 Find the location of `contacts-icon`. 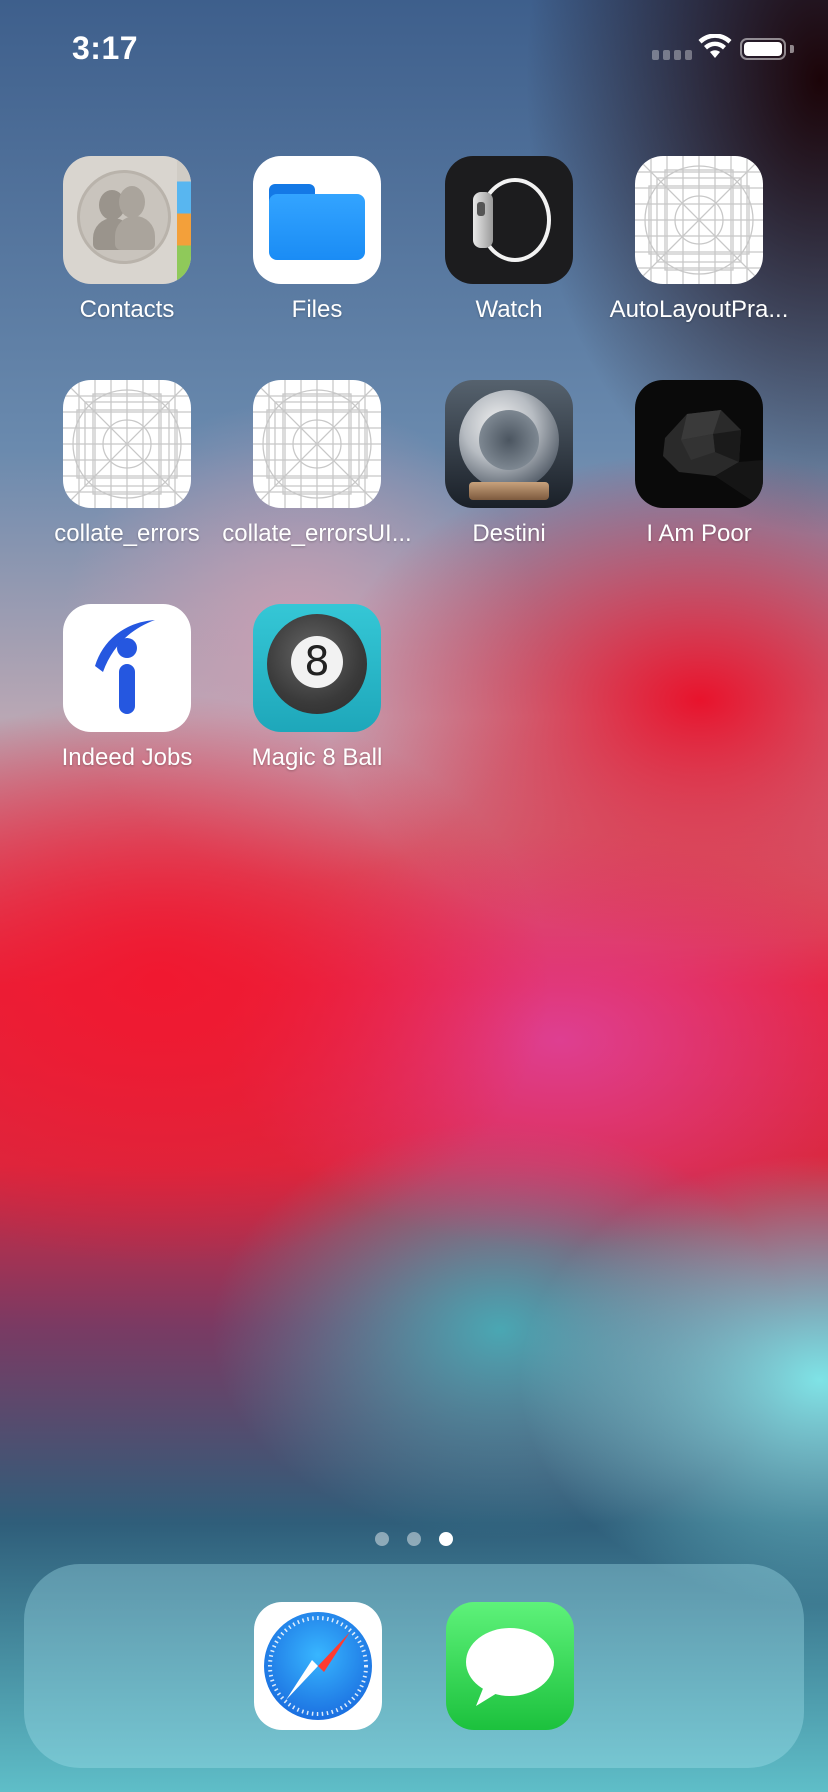

contacts-icon is located at coordinates (127, 220).